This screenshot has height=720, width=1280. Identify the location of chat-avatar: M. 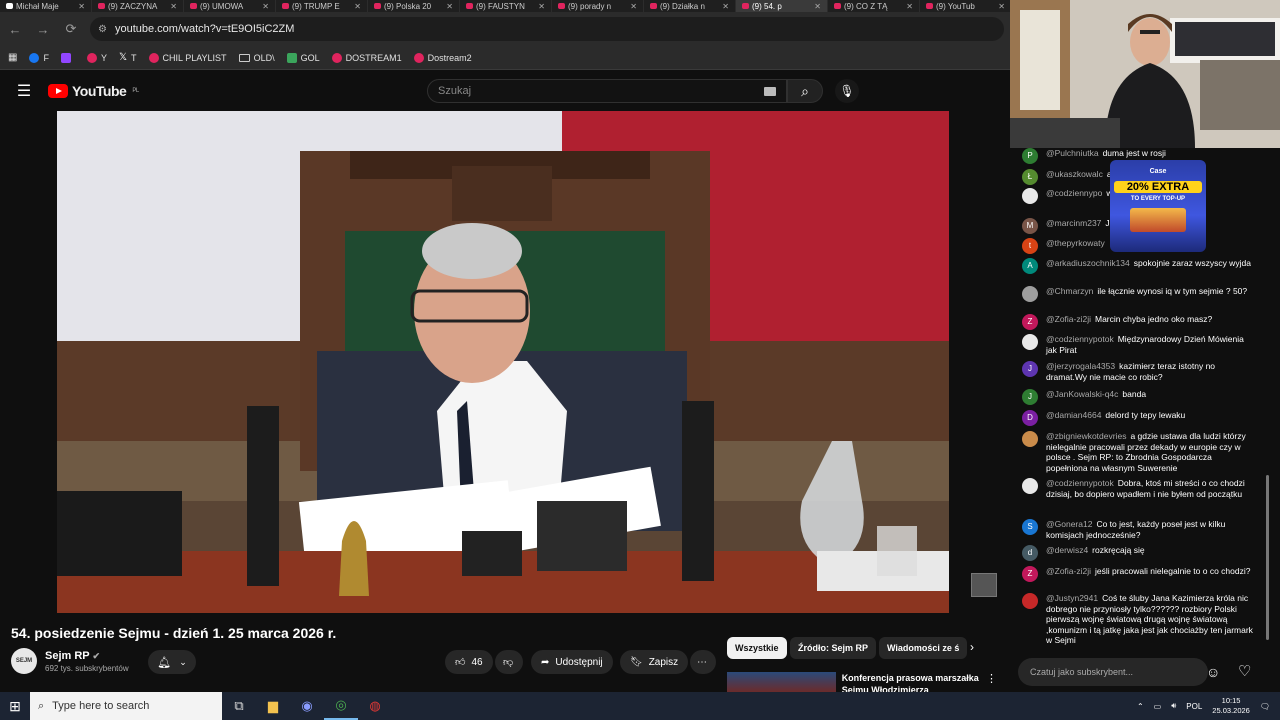
(1030, 226).